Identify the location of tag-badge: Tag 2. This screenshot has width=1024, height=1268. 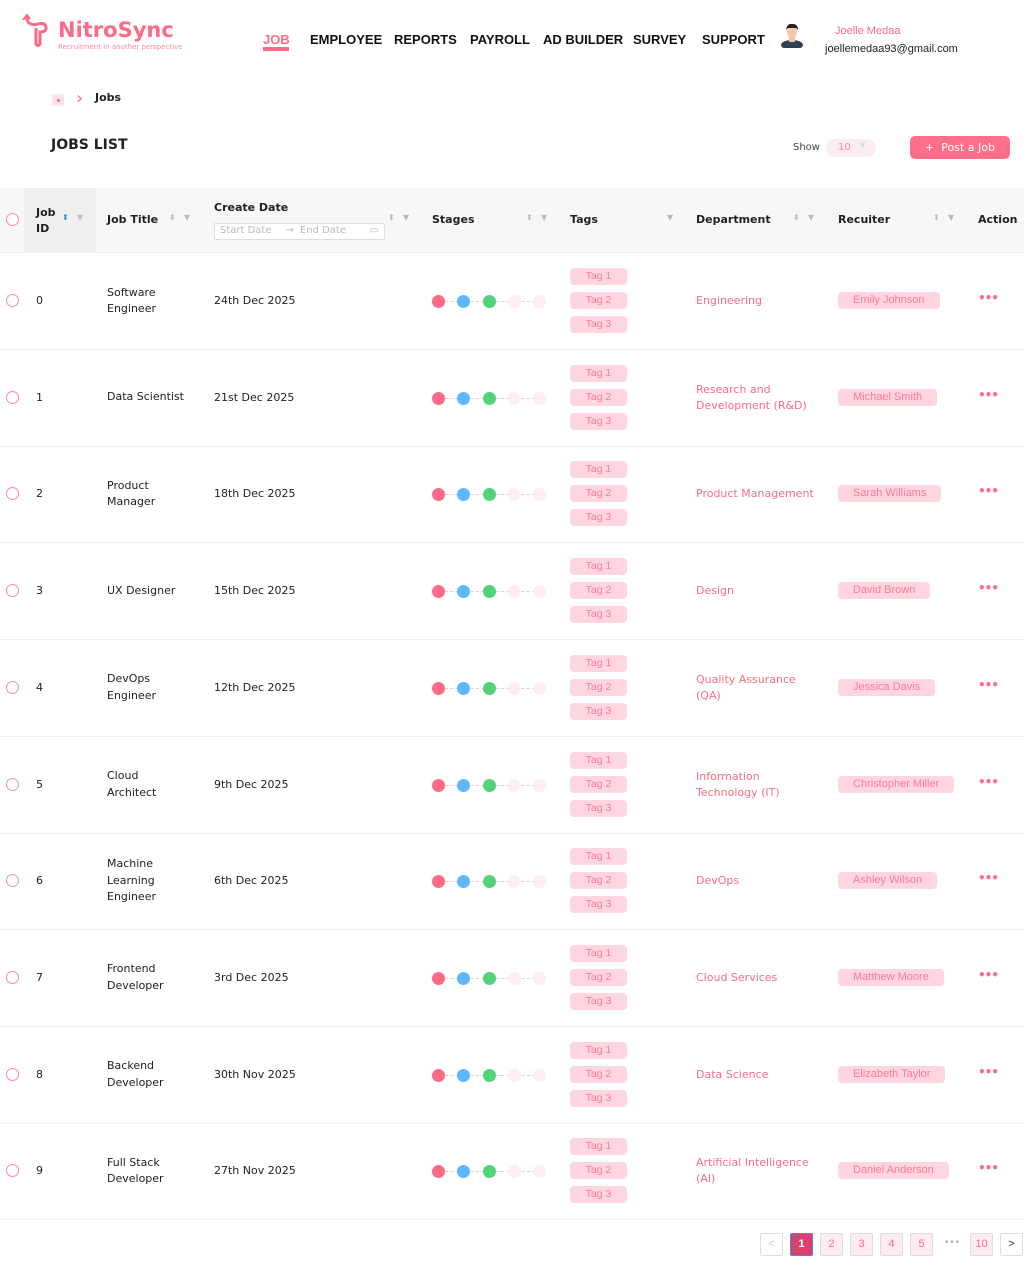
(598, 977).